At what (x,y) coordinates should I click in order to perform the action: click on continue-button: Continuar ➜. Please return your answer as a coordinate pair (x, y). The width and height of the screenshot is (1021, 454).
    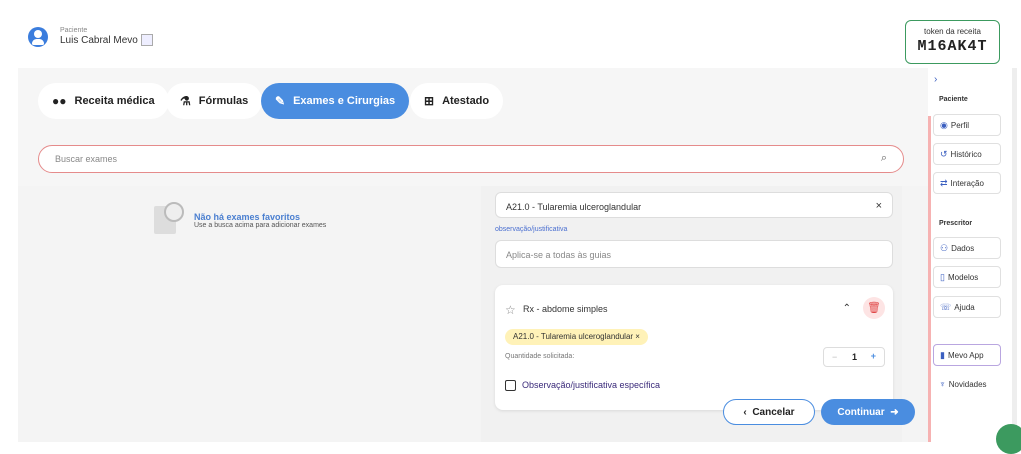
    Looking at the image, I should click on (868, 412).